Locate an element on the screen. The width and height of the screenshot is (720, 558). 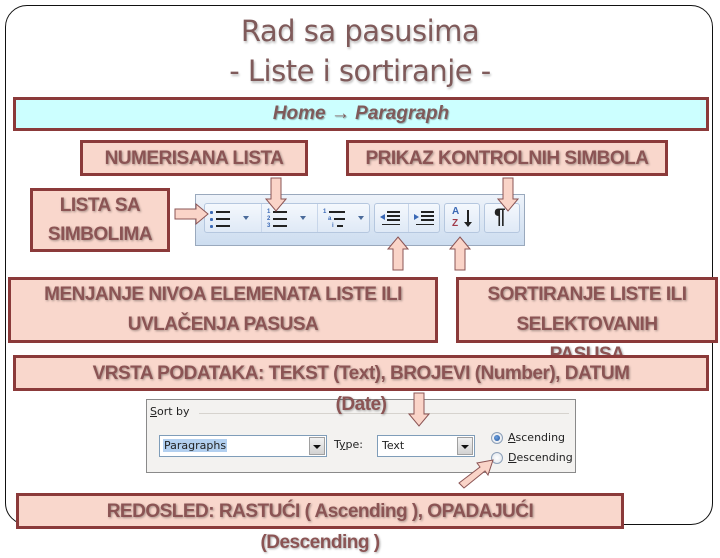
arrow-to-descending is located at coordinates (476, 474).